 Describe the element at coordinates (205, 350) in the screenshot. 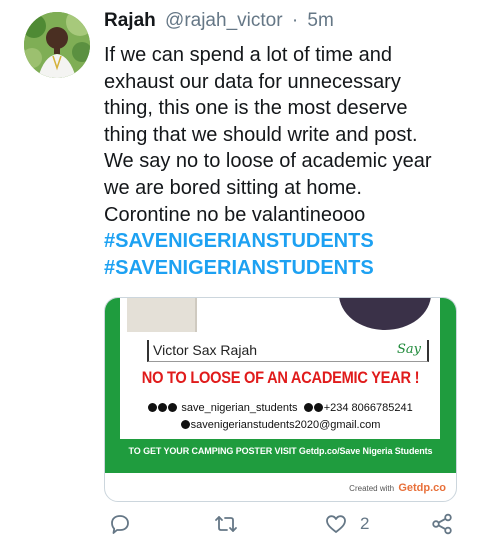

I see `poster-name: Victor Sax Rajah` at that location.